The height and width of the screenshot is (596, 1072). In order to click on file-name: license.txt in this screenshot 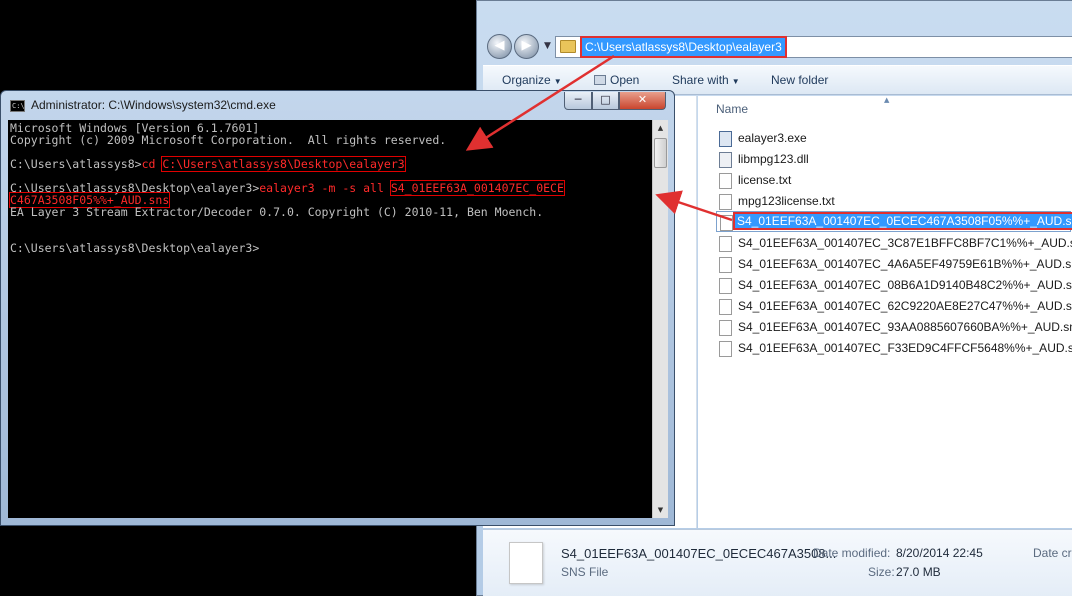, I will do `click(765, 180)`.